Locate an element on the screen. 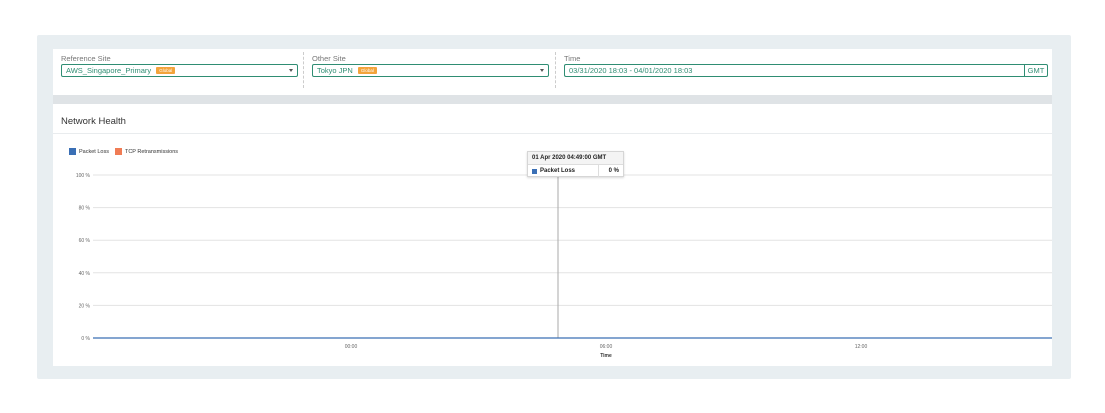  tooltip-value: 0 % is located at coordinates (613, 171).